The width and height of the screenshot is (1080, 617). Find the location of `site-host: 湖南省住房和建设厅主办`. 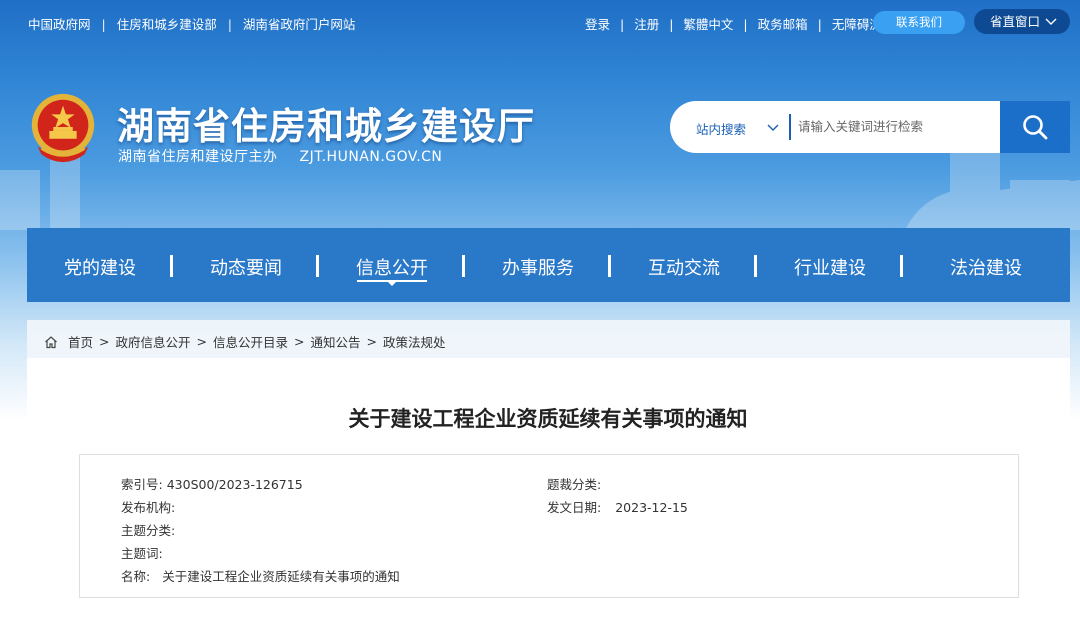

site-host: 湖南省住房和建设厅主办 is located at coordinates (198, 157).